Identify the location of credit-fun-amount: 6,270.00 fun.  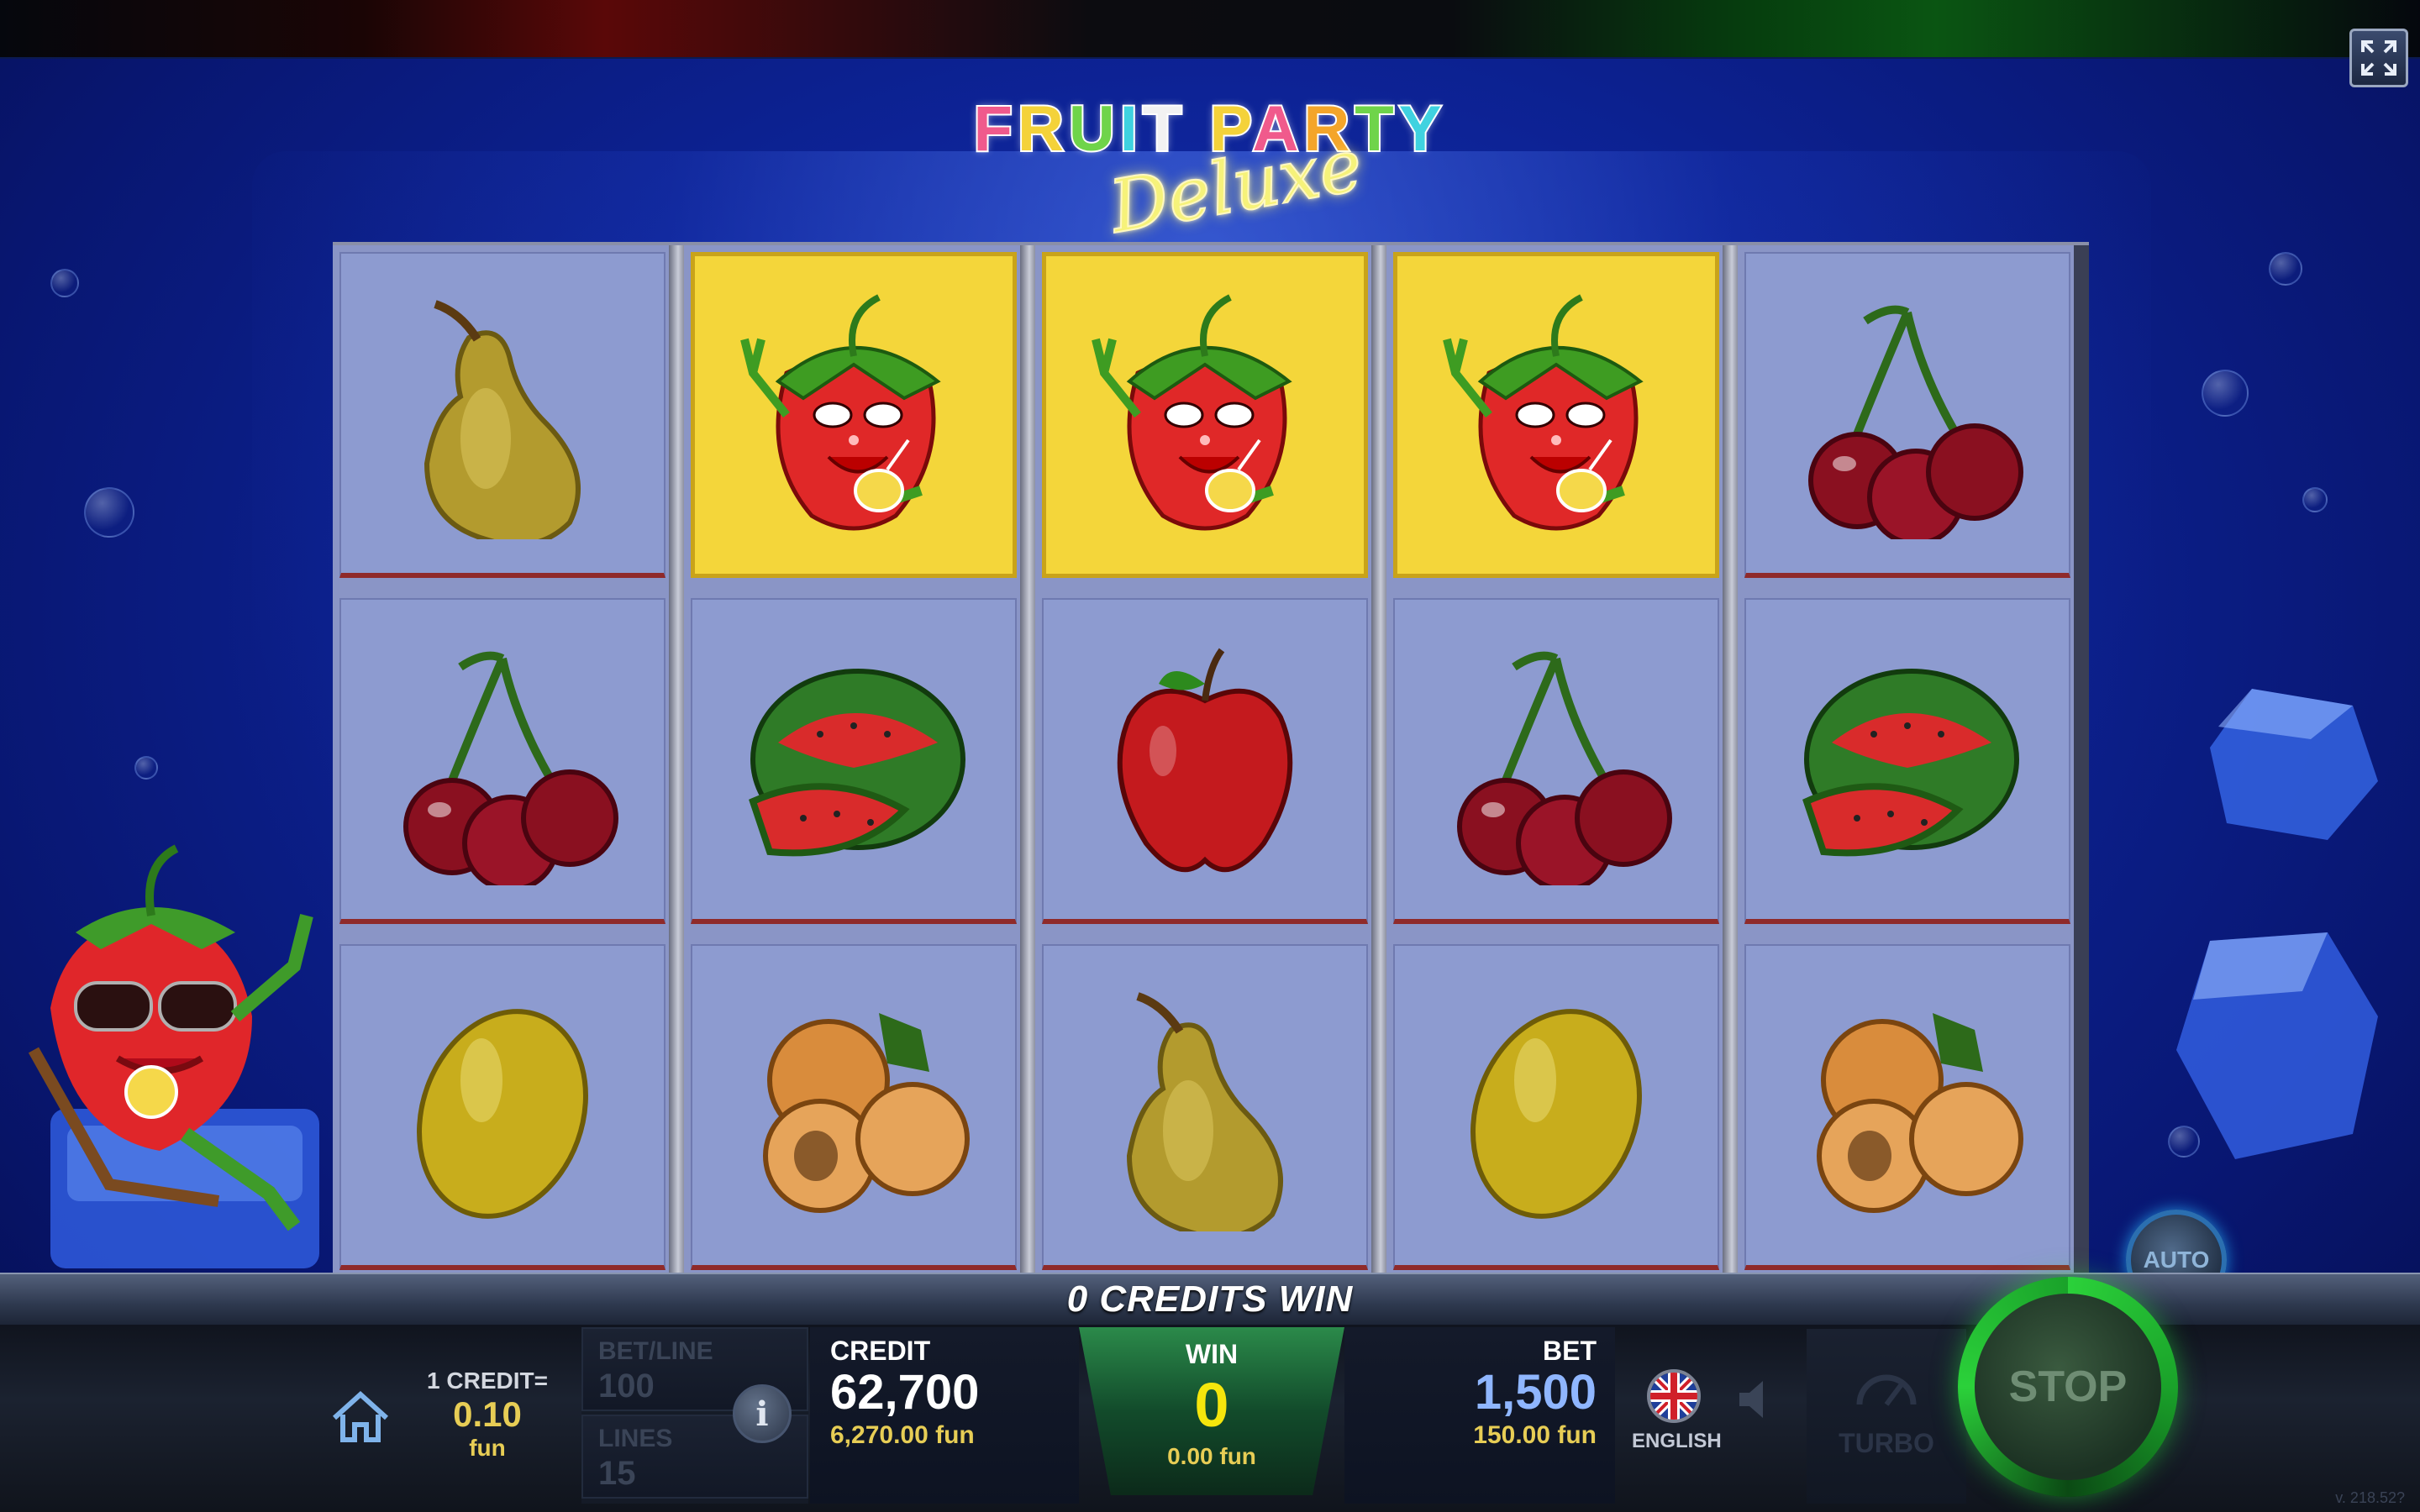
(902, 1435).